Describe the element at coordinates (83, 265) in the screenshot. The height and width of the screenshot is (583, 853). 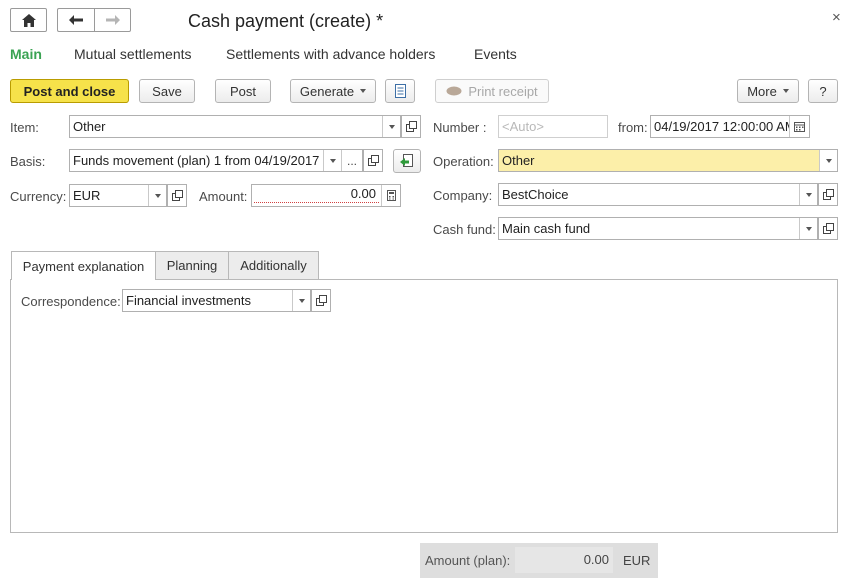
I see `tab-payment-explanation: Payment explanation` at that location.